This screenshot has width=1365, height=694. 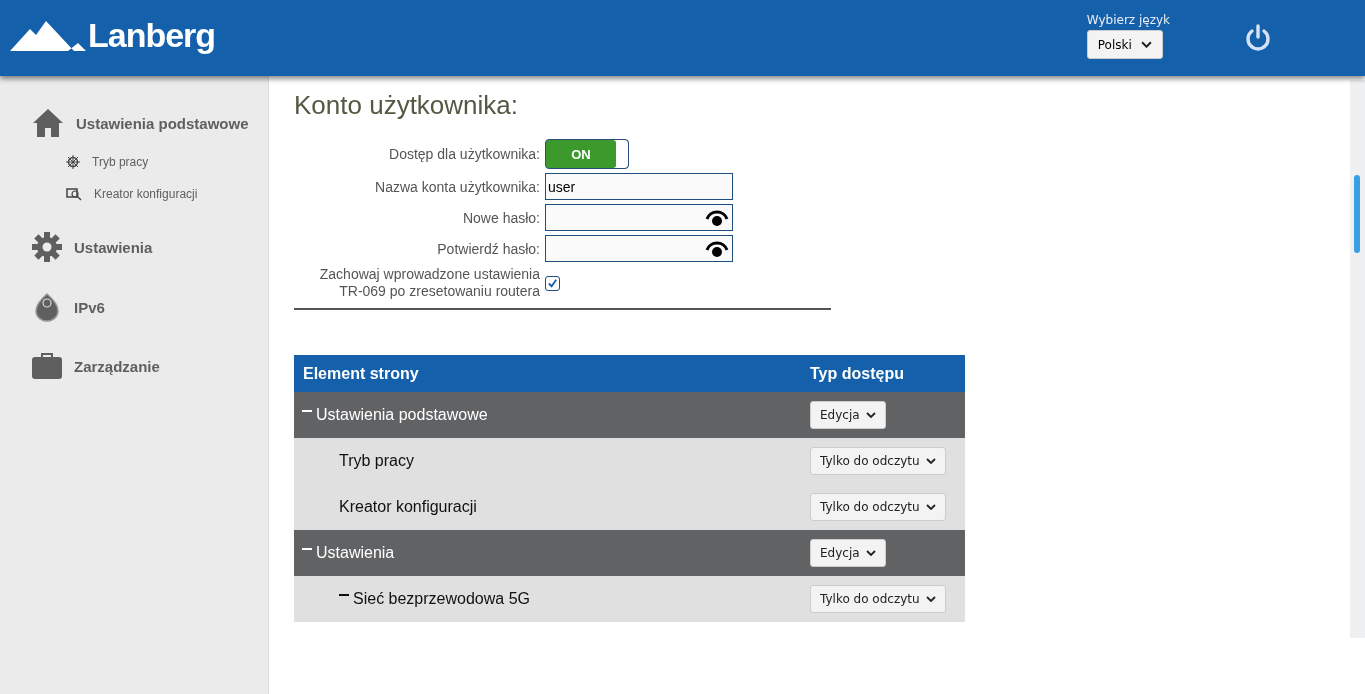 I want to click on sidebar-subitem: Tryb pracy, so click(x=167, y=162).